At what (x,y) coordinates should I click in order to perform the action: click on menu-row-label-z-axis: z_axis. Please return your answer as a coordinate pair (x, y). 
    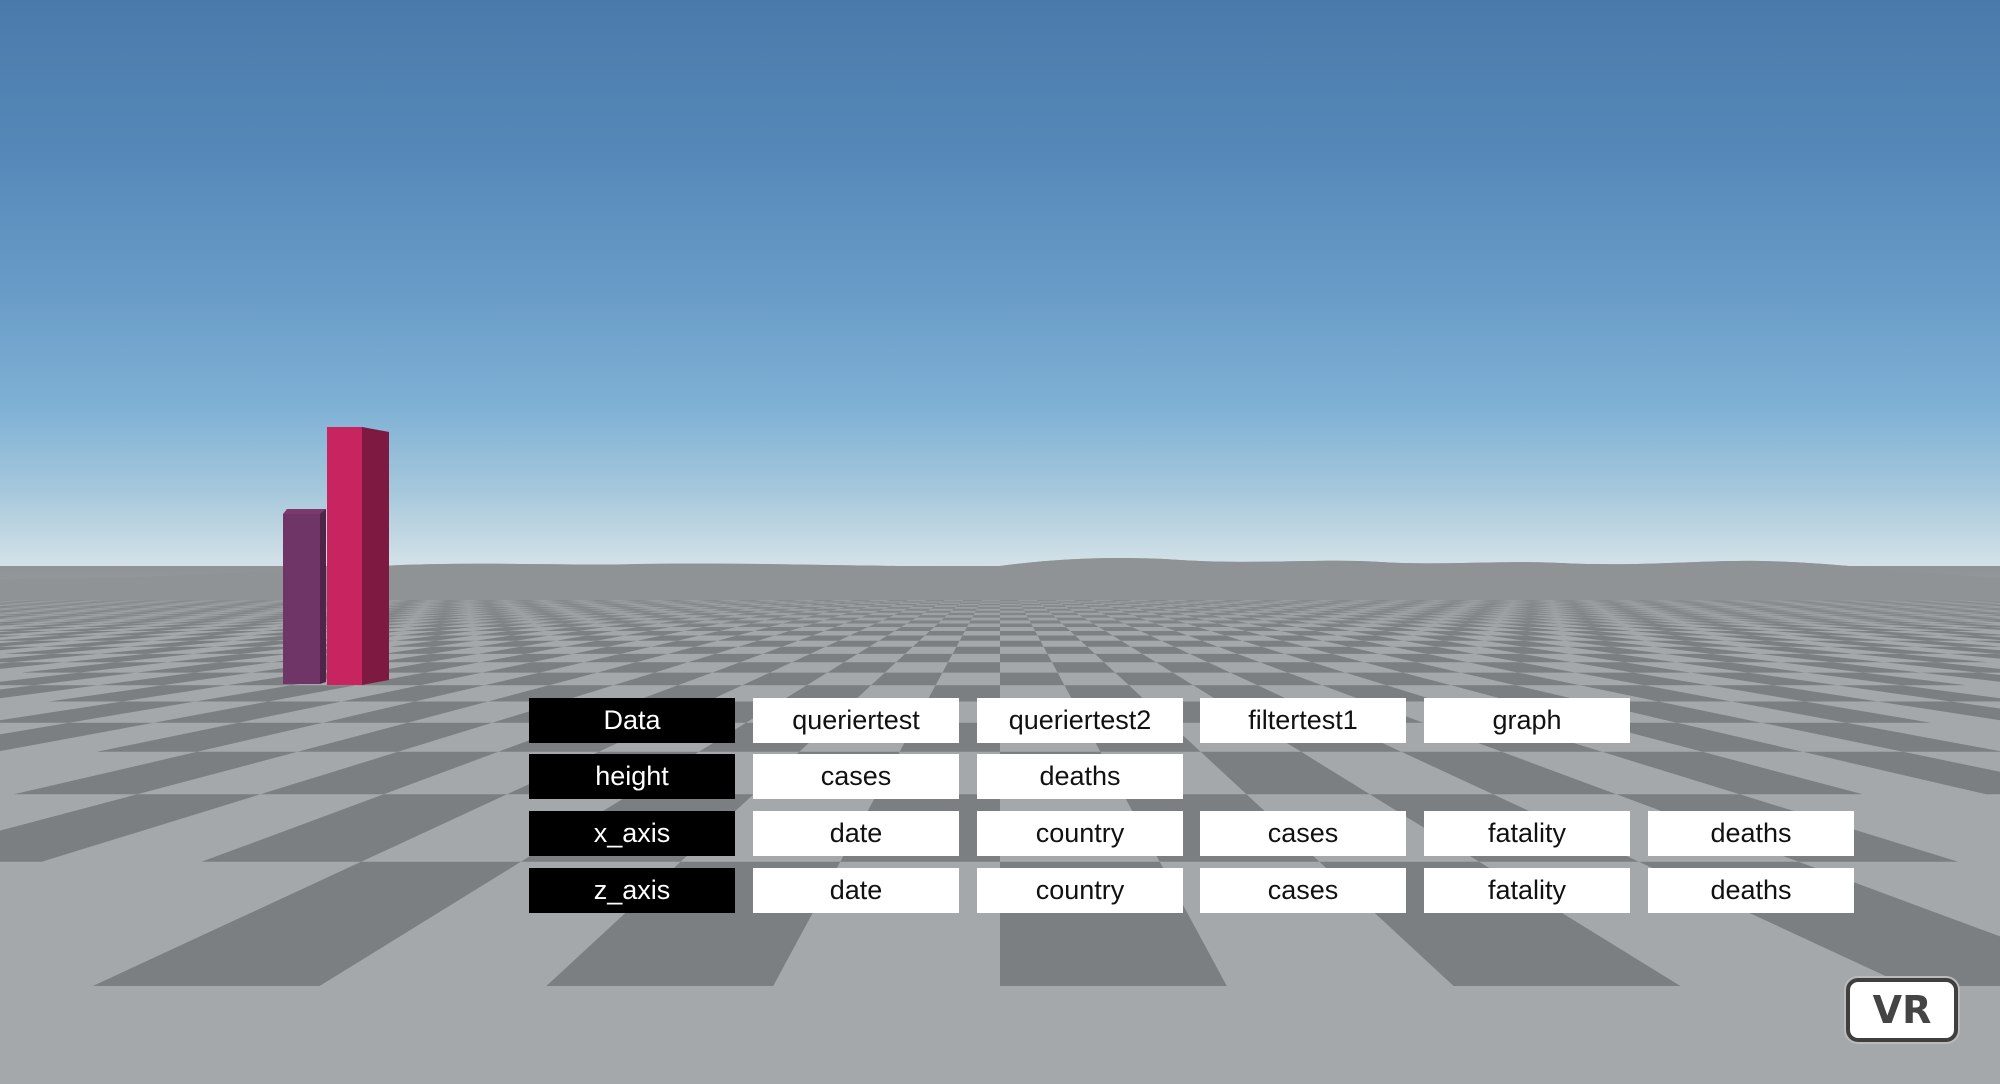
    Looking at the image, I should click on (632, 890).